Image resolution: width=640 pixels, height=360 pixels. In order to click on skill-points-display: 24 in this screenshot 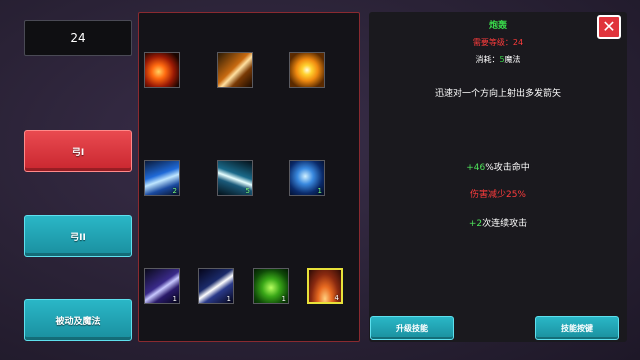, I will do `click(78, 38)`.